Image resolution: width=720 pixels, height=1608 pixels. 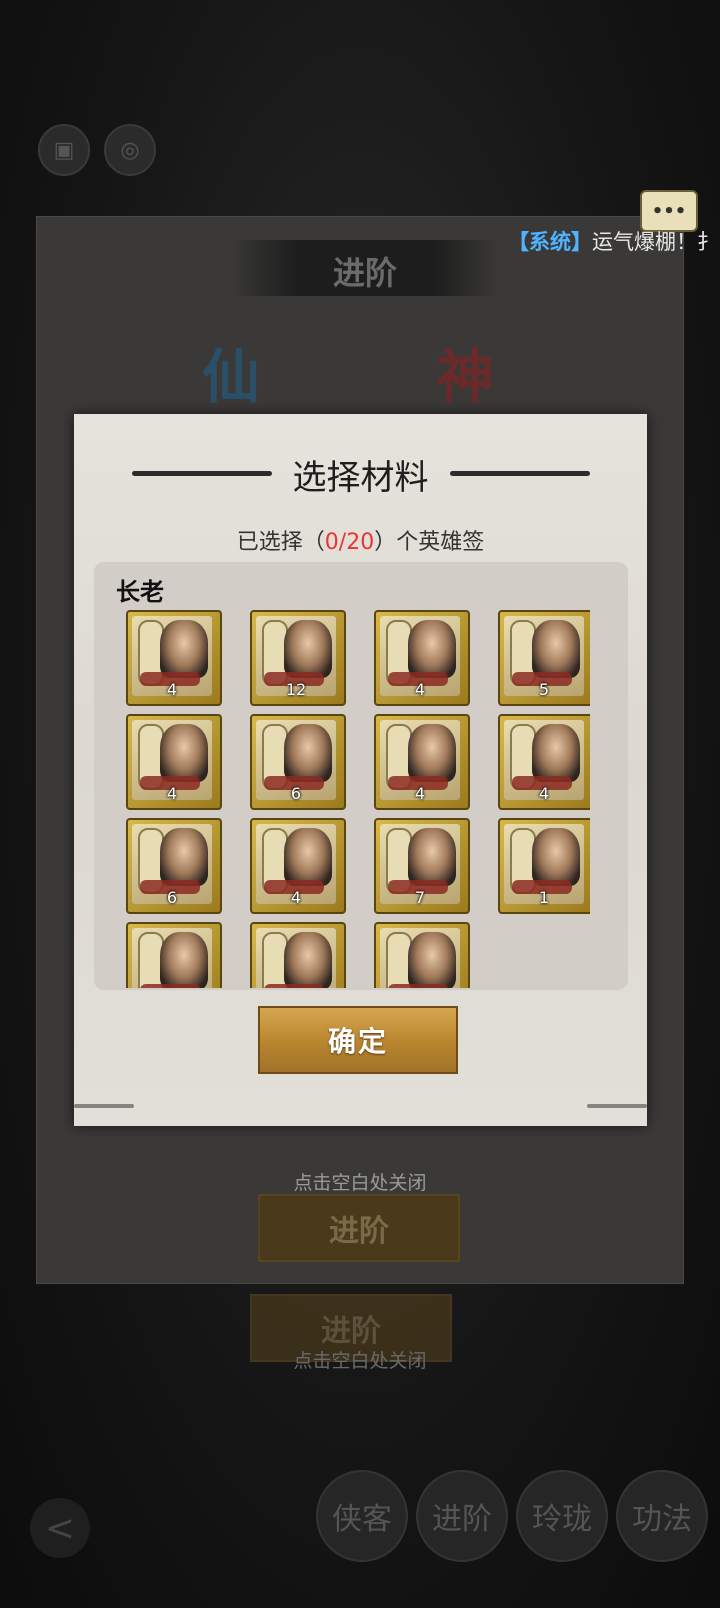 What do you see at coordinates (104, 1106) in the screenshot?
I see `brush-stroke-left` at bounding box center [104, 1106].